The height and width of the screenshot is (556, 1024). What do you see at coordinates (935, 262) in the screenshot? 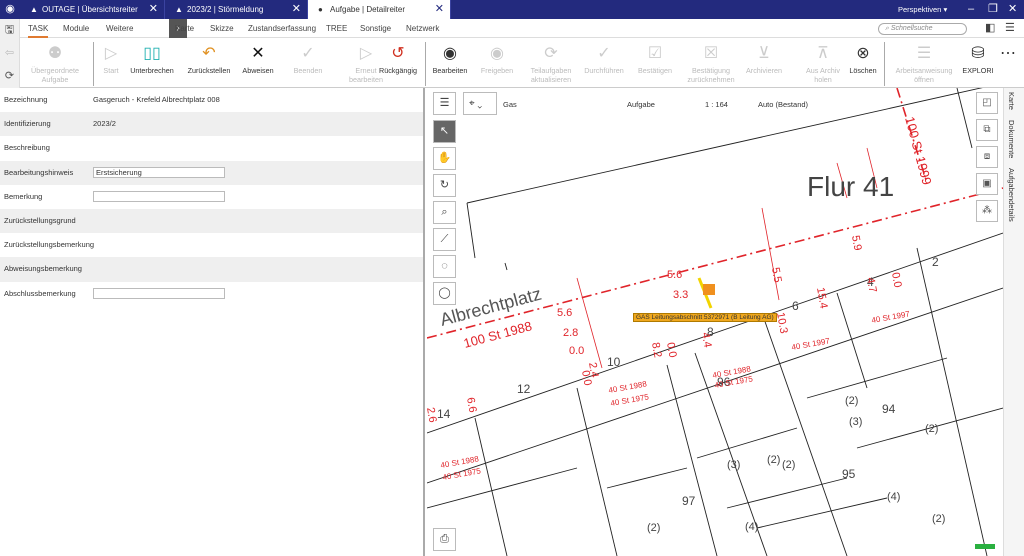
I see `parcel-number: 2` at bounding box center [935, 262].